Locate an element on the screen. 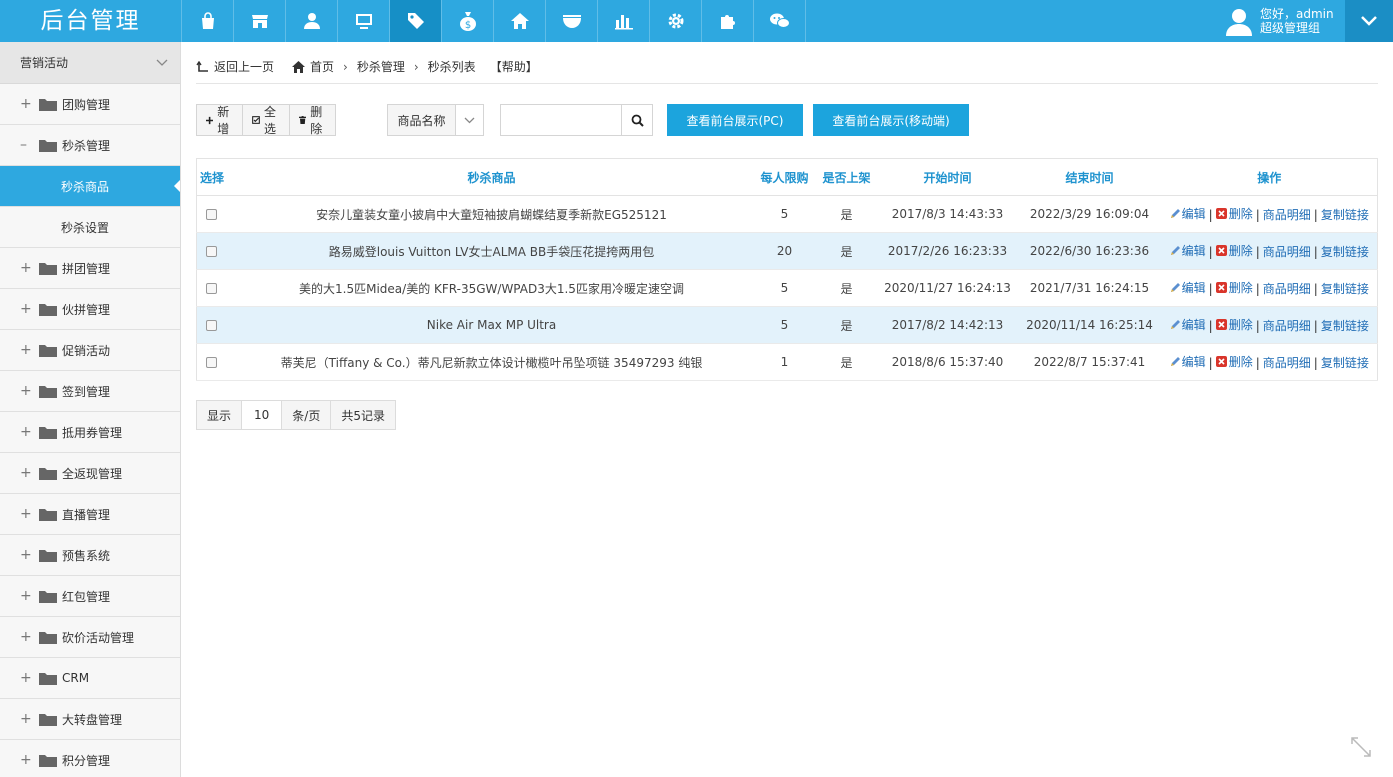  sidebar-item: – 秒杀管理 is located at coordinates (90, 145).